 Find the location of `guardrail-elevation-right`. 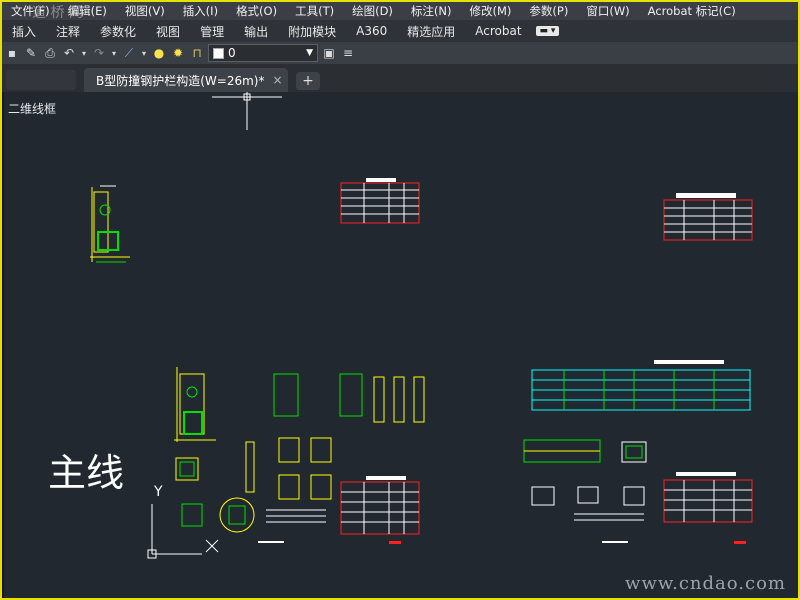

guardrail-elevation-right is located at coordinates (637, 451).